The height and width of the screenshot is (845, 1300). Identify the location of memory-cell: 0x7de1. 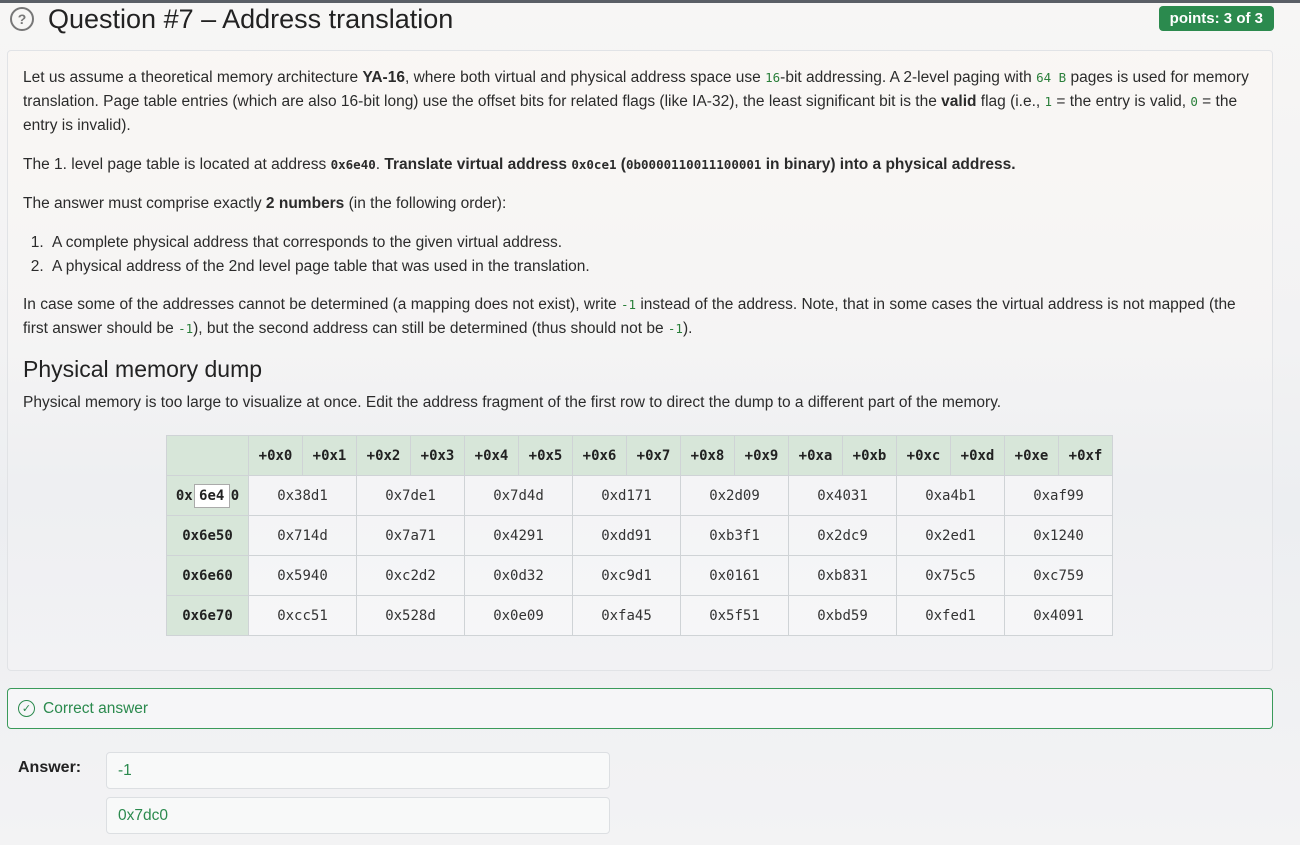
(410, 495).